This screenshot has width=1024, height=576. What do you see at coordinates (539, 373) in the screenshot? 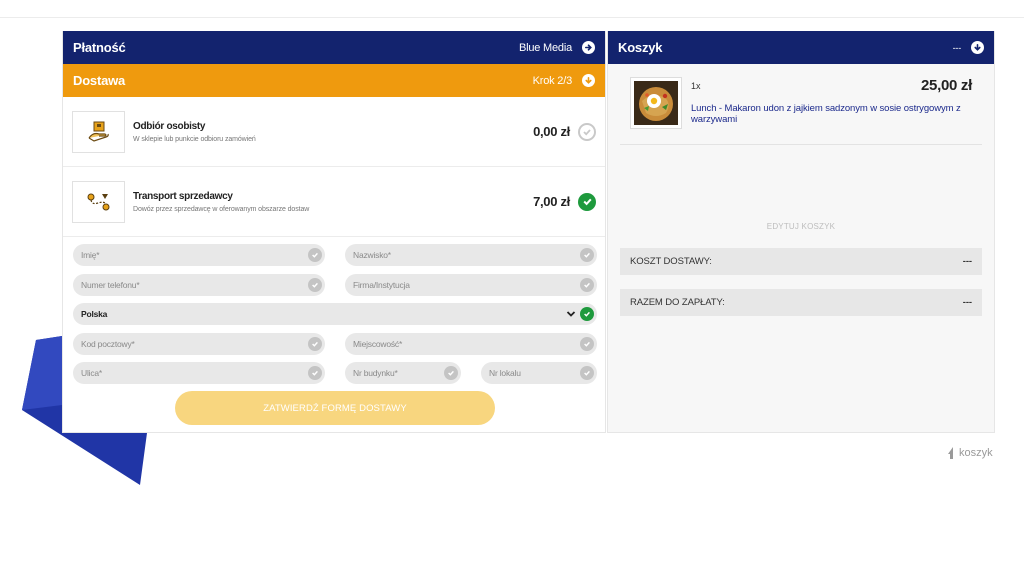
I see `apartment-number-field: Nr lokalu` at bounding box center [539, 373].